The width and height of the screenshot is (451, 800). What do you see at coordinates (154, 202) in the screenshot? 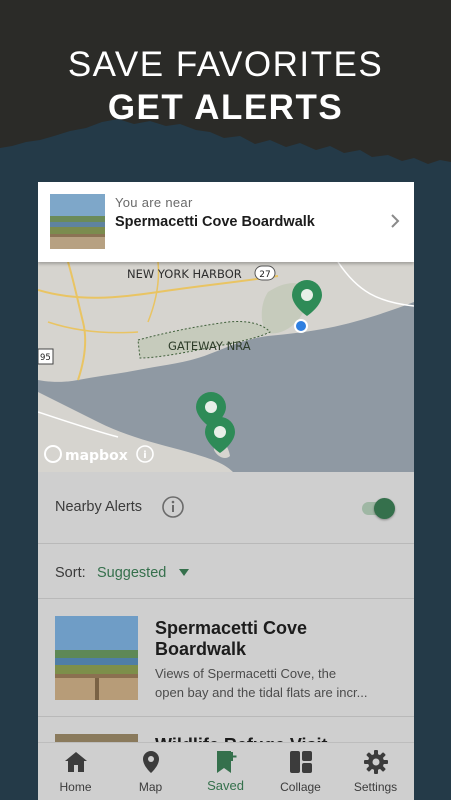
I see `nearby-subtitle: You are near` at bounding box center [154, 202].